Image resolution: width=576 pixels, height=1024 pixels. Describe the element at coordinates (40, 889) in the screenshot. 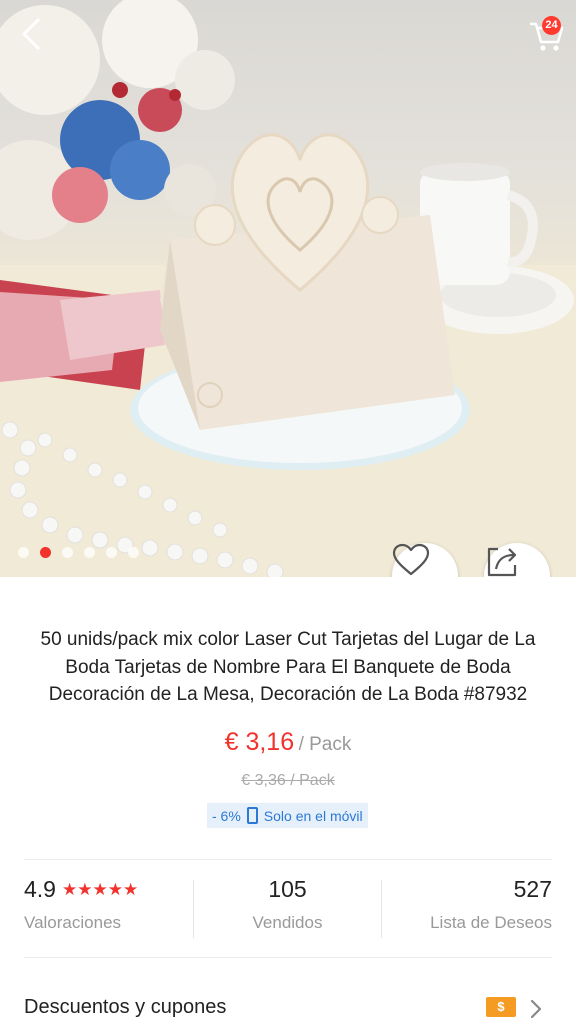

I see `rating-value: 4.9` at that location.